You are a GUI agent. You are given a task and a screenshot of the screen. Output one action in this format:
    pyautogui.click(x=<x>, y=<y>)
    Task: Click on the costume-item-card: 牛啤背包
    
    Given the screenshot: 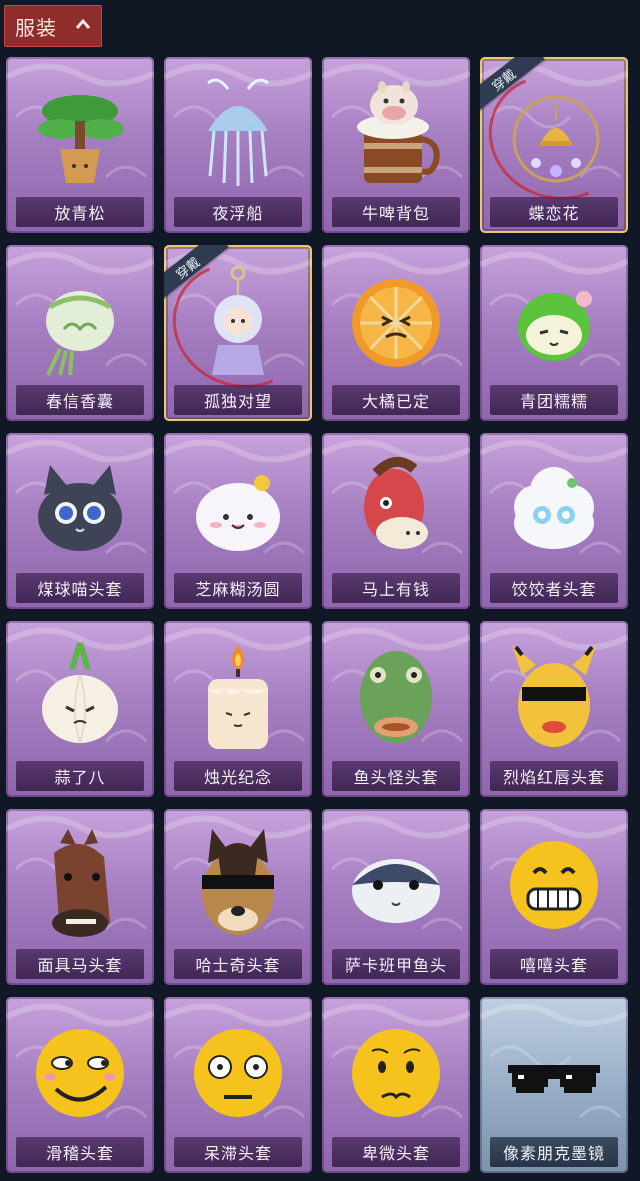 What is the action you would take?
    pyautogui.click(x=396, y=145)
    